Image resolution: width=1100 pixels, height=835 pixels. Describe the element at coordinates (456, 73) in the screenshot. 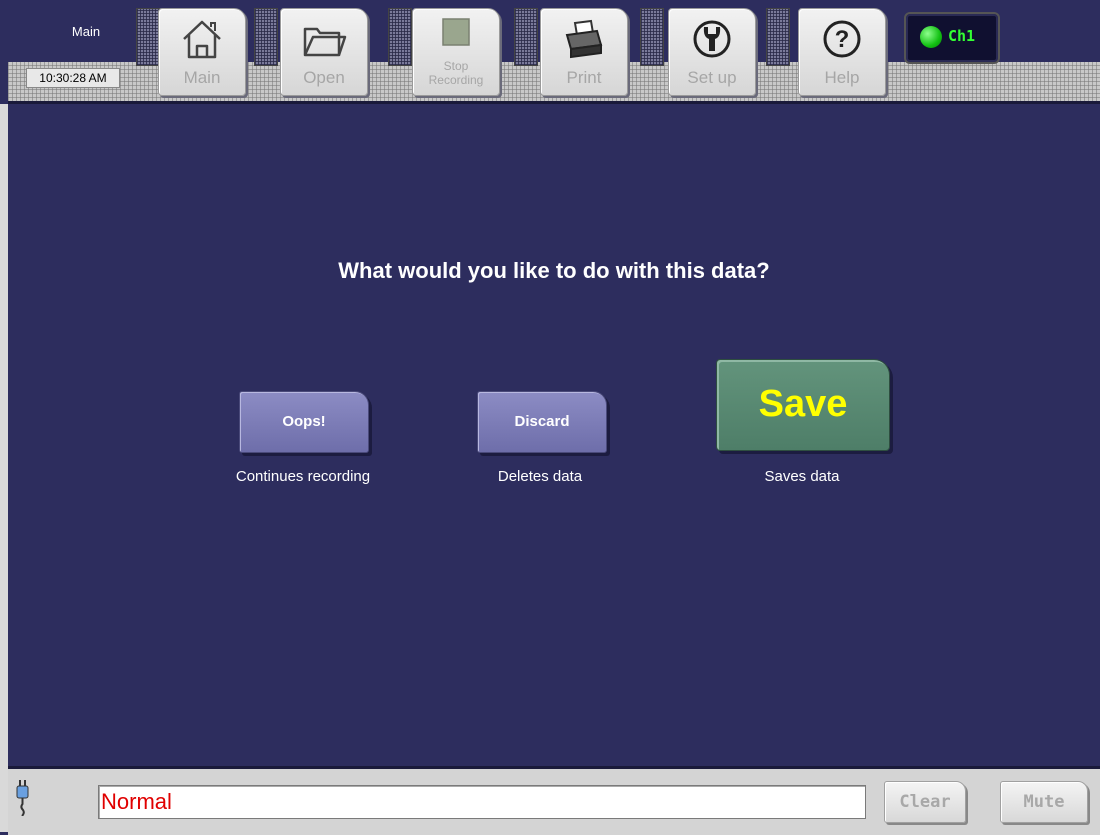

I see `stop-recording-button-label: Stop Recording` at that location.